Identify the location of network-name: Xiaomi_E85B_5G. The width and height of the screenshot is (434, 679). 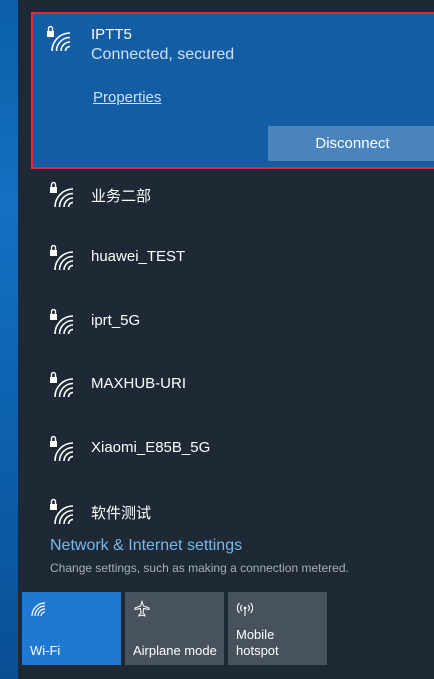
(151, 447).